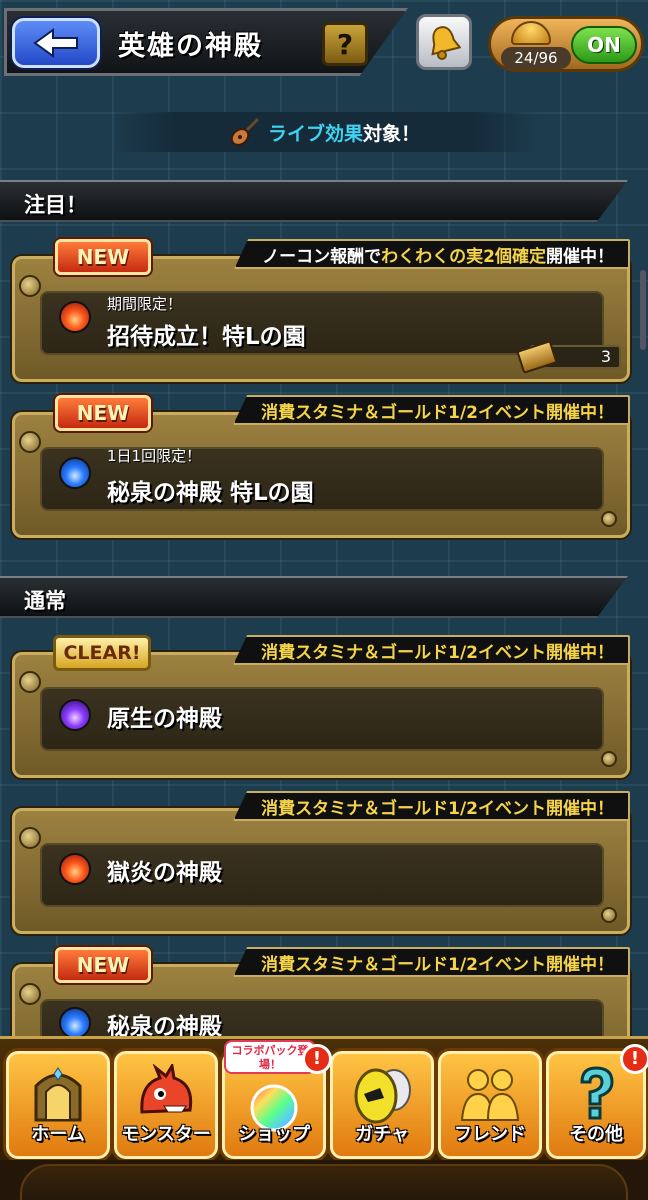  Describe the element at coordinates (314, 597) in the screenshot. I see `section-header-normal: 通常` at that location.